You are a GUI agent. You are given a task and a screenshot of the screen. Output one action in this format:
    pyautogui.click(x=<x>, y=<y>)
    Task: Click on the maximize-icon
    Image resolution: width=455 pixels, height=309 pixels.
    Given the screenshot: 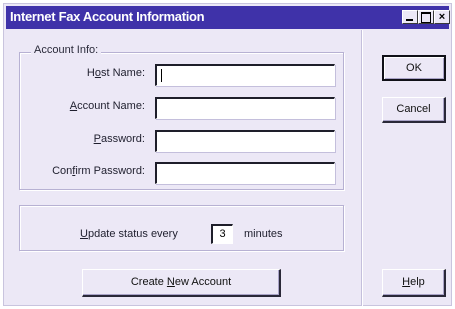 What is the action you would take?
    pyautogui.click(x=426, y=17)
    